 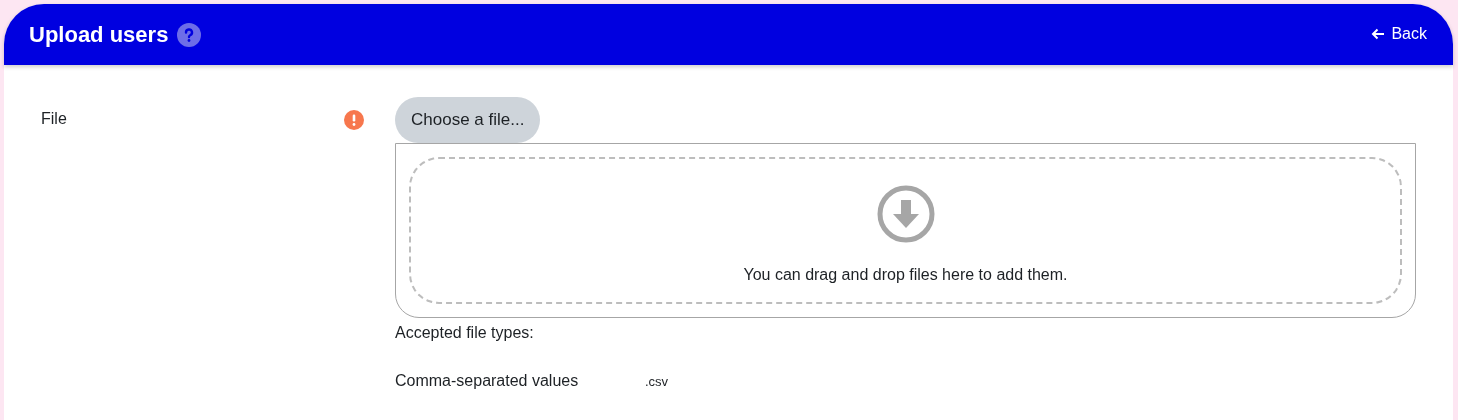 What do you see at coordinates (487, 381) in the screenshot?
I see `file-type-name: Comma-separated values` at bounding box center [487, 381].